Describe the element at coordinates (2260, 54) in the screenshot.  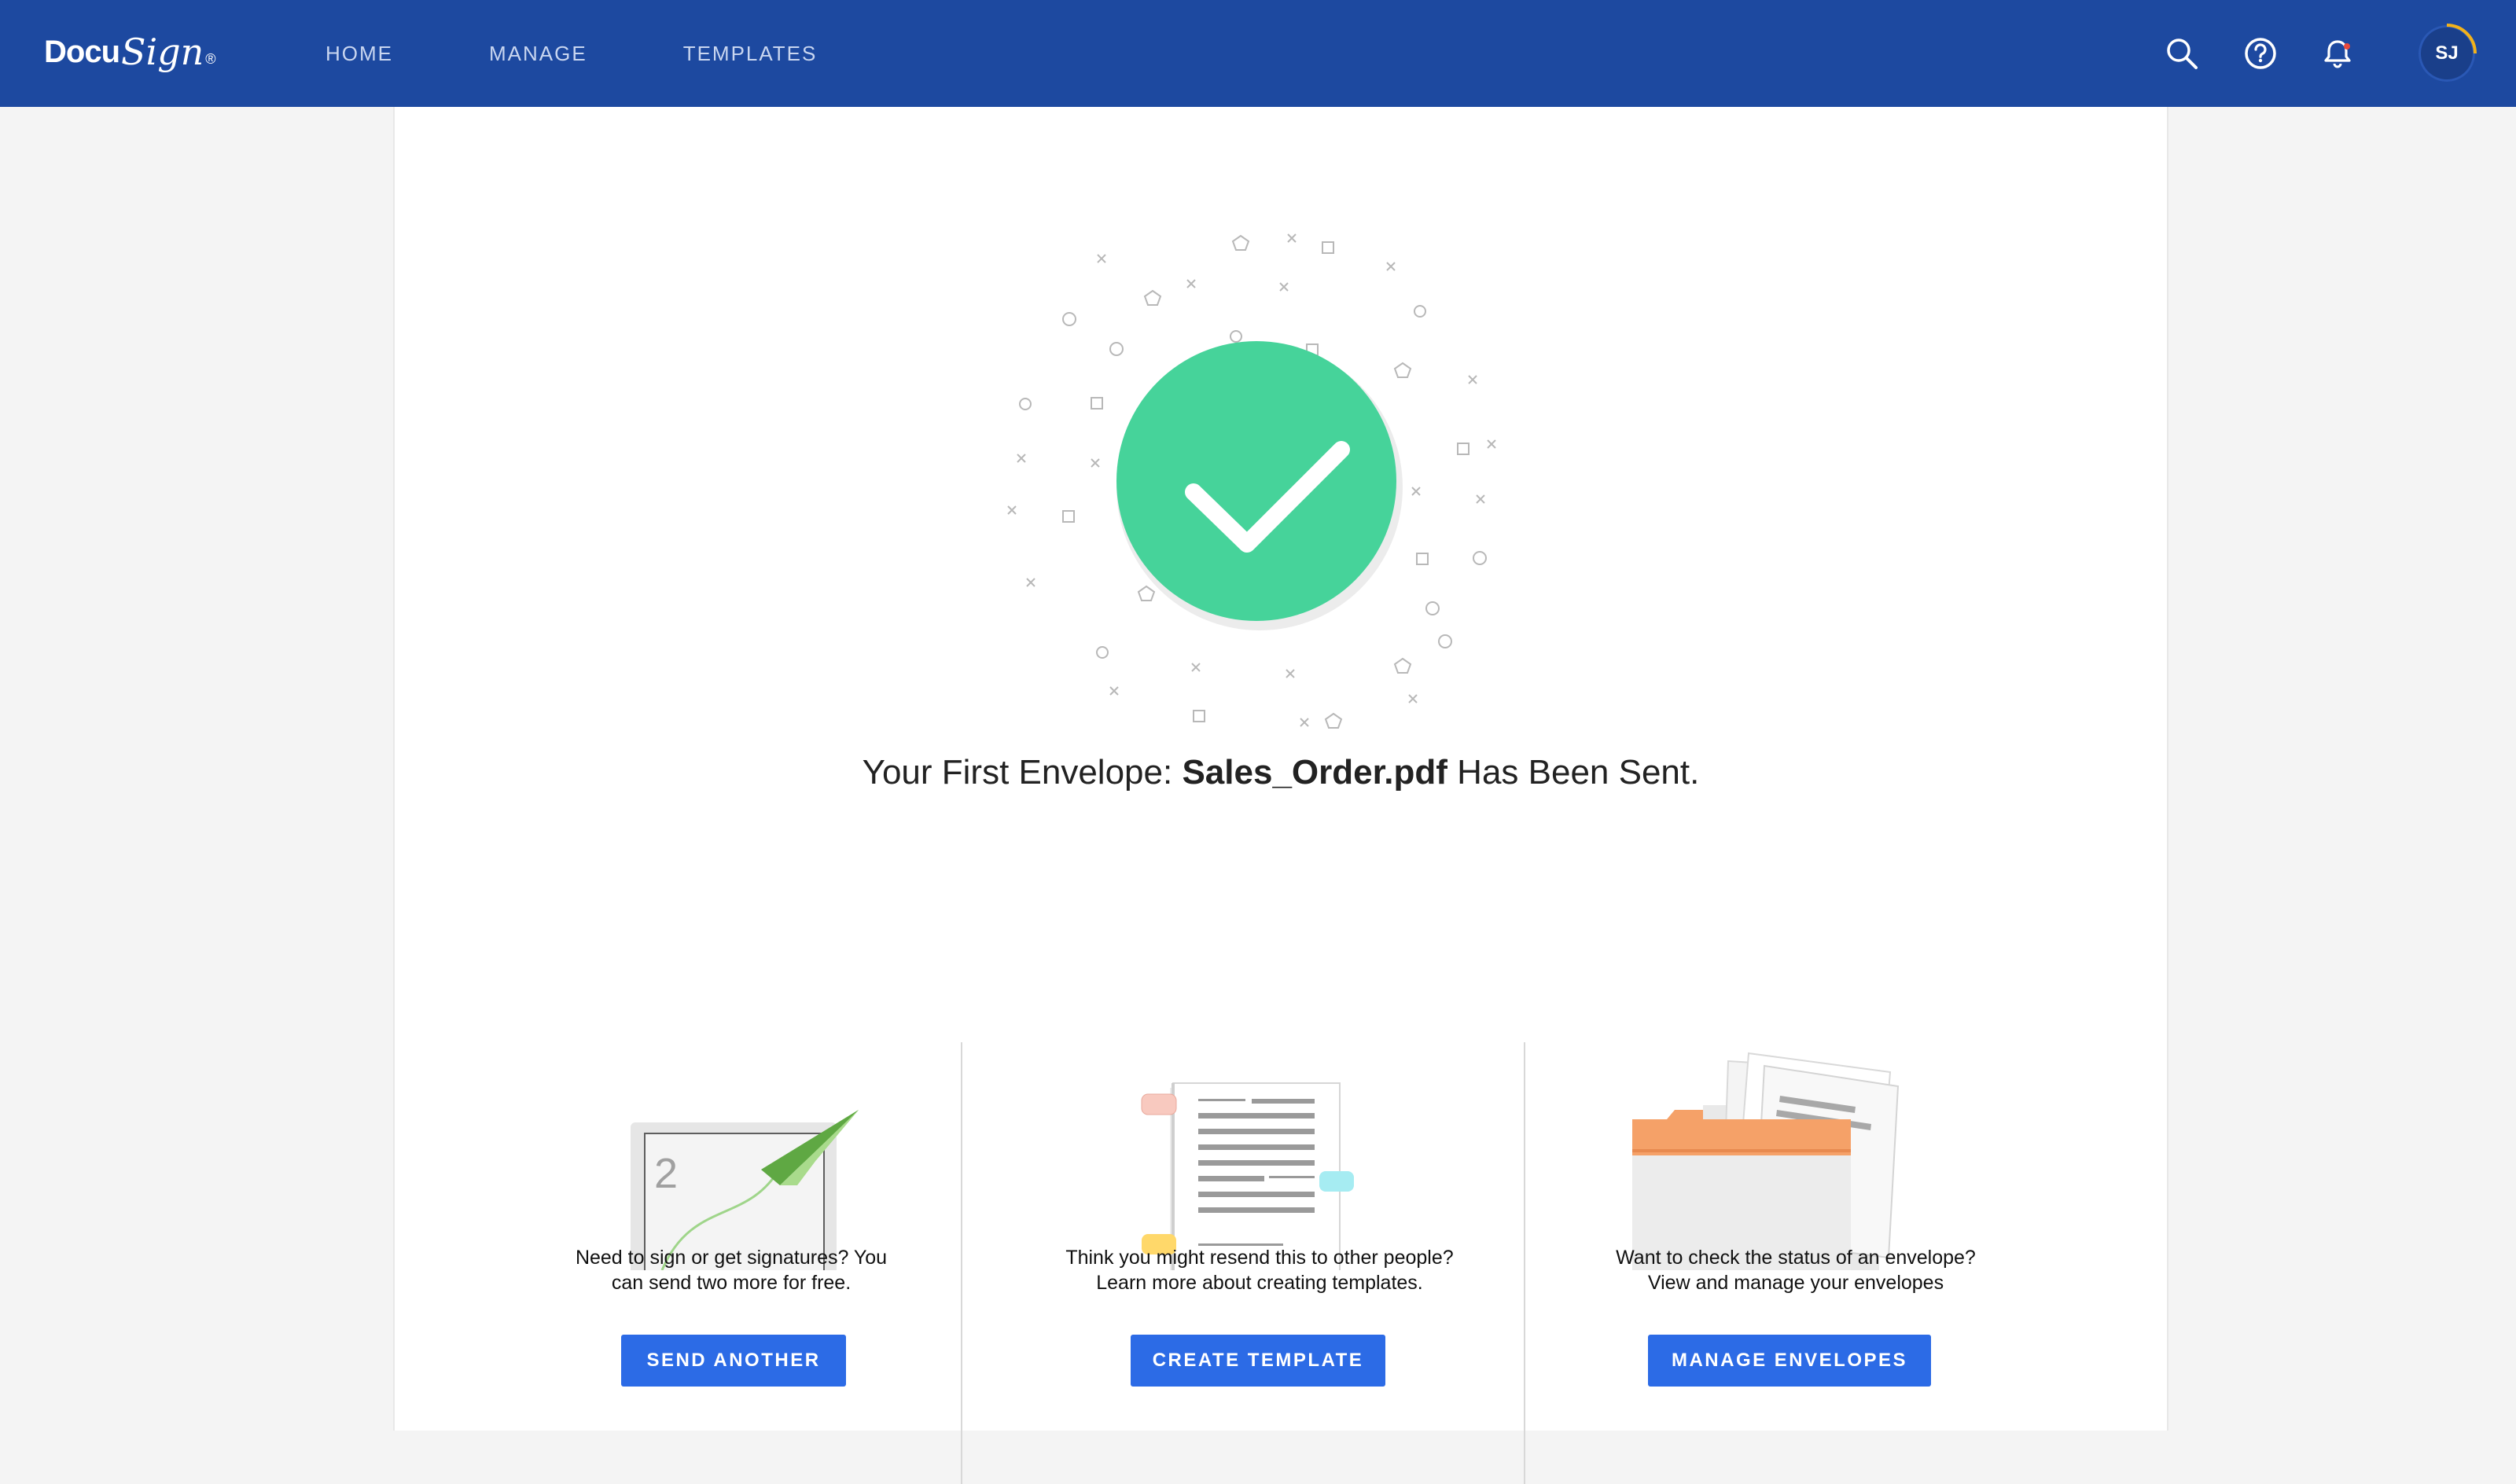
I see `help-icon` at that location.